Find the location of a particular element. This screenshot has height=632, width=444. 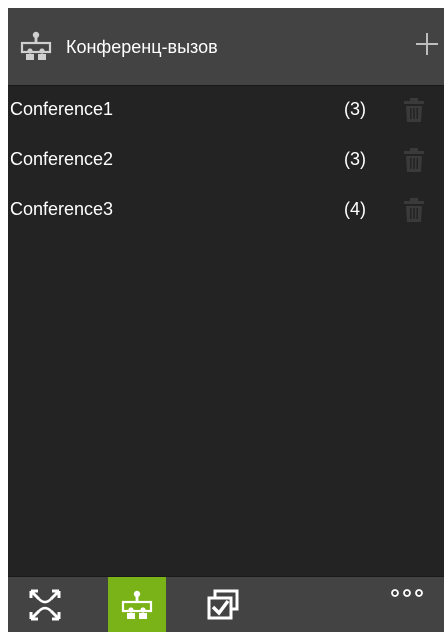

bottom-toolbar is located at coordinates (226, 604).